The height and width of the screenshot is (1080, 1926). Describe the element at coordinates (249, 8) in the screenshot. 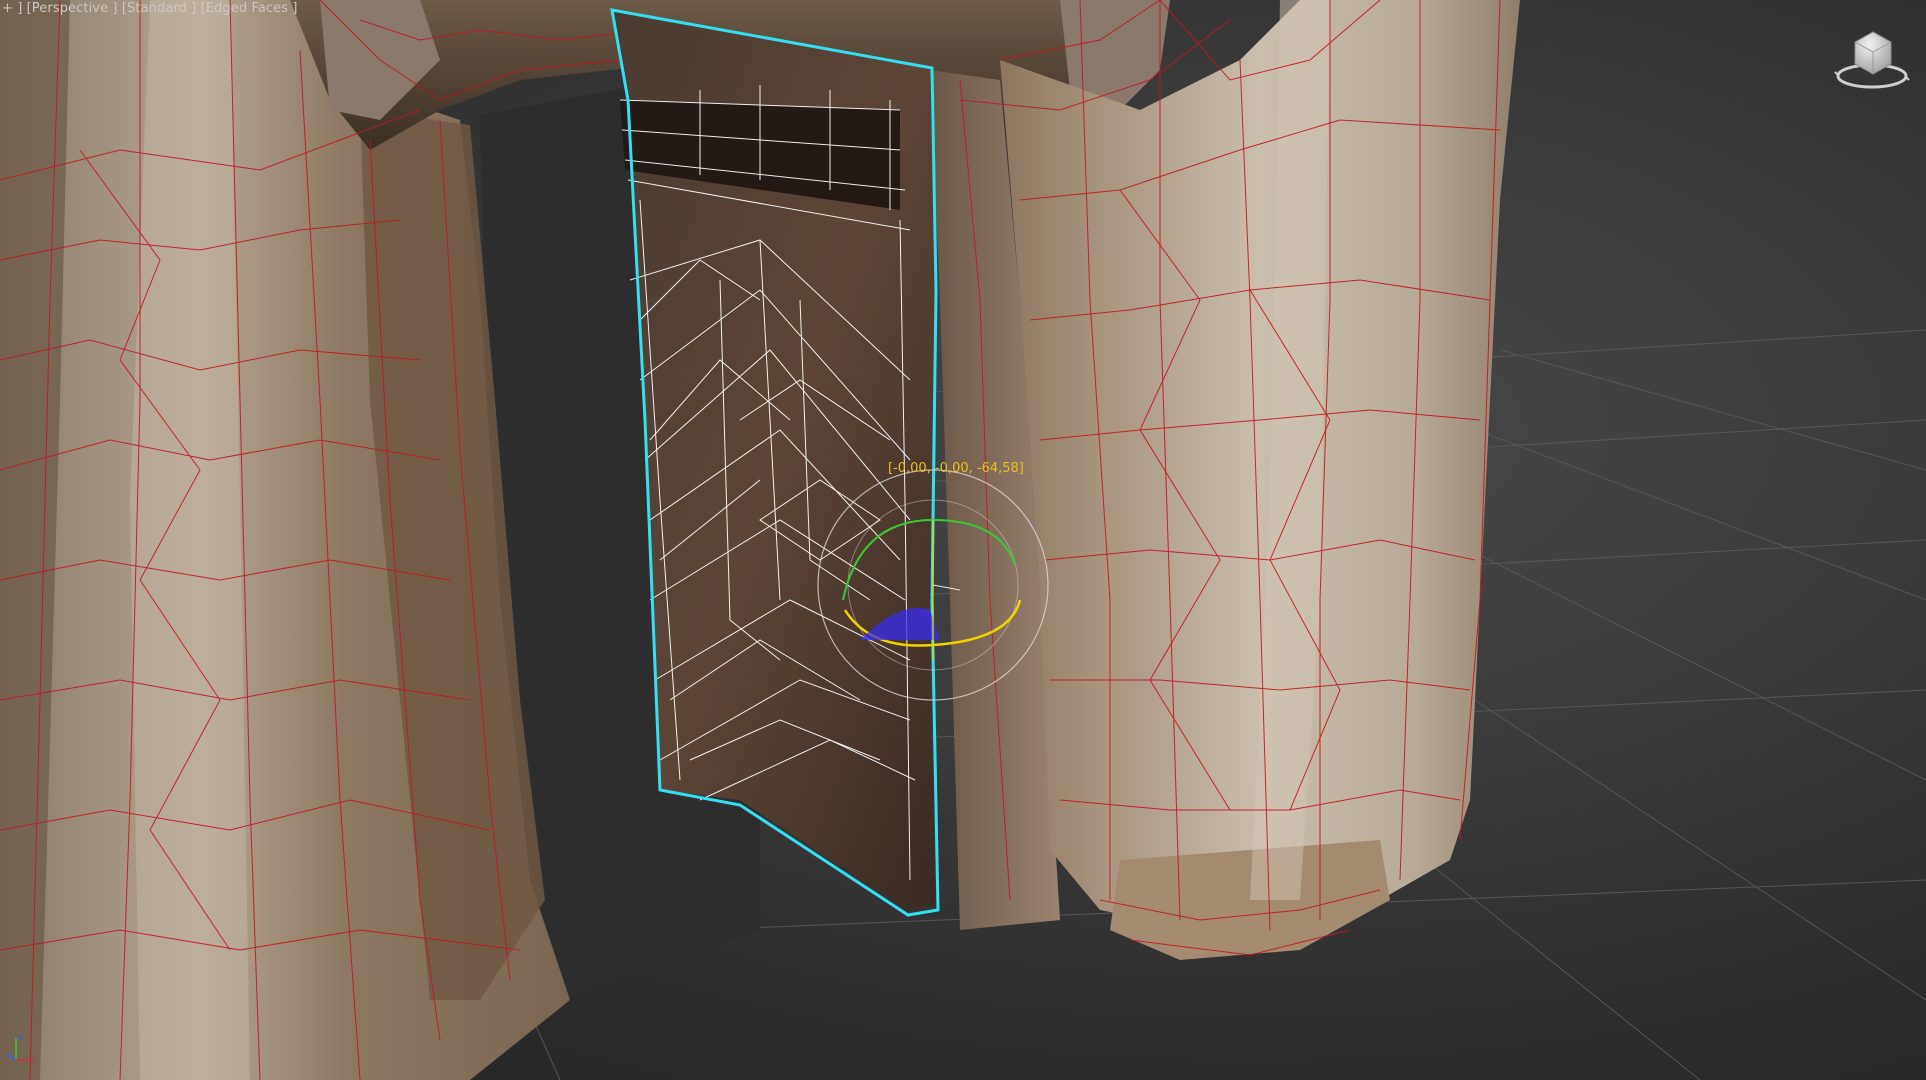

I see `viewport-display-mode-menu: [Edged Faces ]` at that location.